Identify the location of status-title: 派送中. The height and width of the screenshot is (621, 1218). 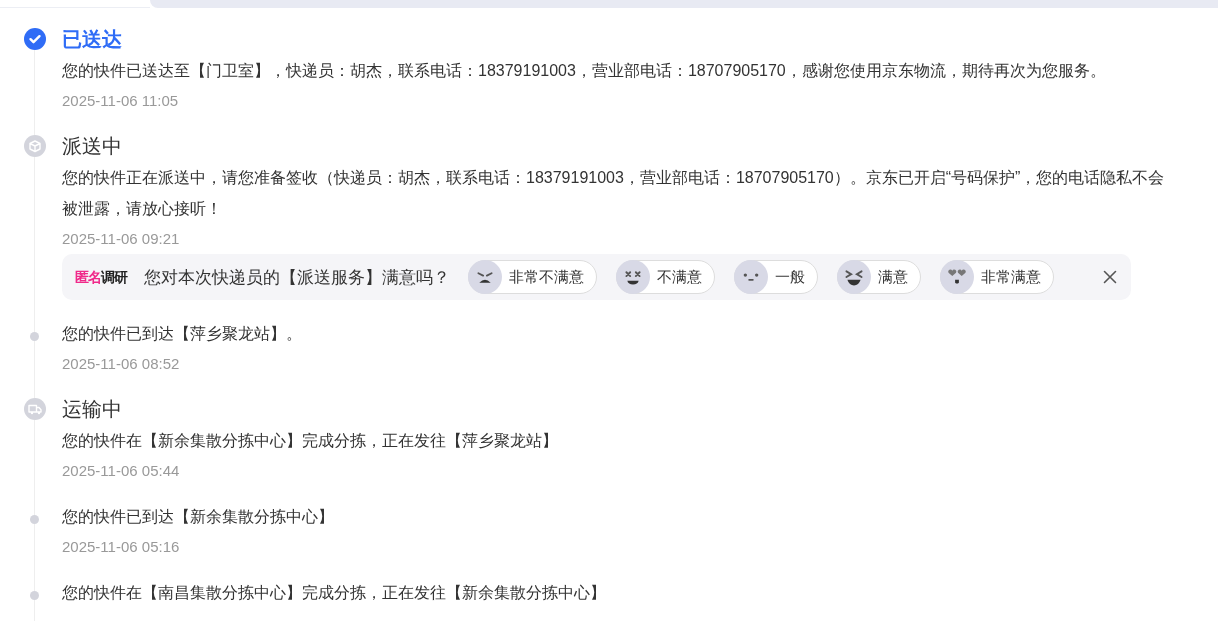
(92, 146).